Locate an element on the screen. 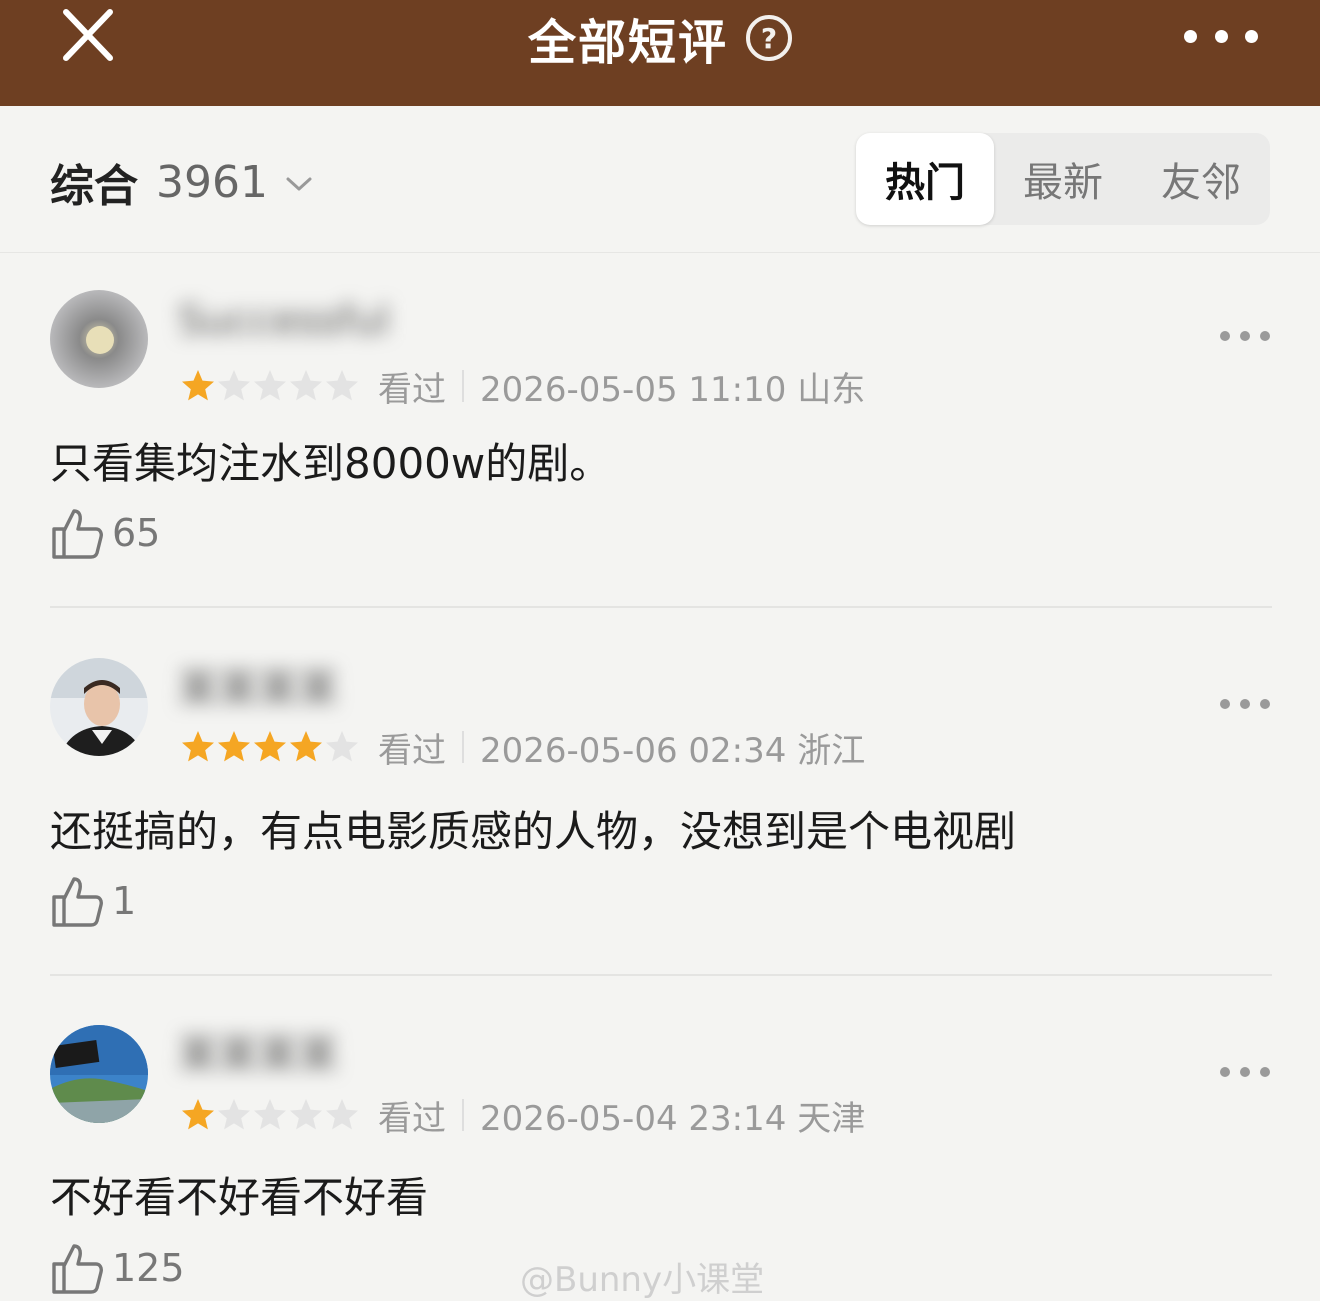 The width and height of the screenshot is (1320, 1301). title-wrap: 全部短评 ? is located at coordinates (660, 38).